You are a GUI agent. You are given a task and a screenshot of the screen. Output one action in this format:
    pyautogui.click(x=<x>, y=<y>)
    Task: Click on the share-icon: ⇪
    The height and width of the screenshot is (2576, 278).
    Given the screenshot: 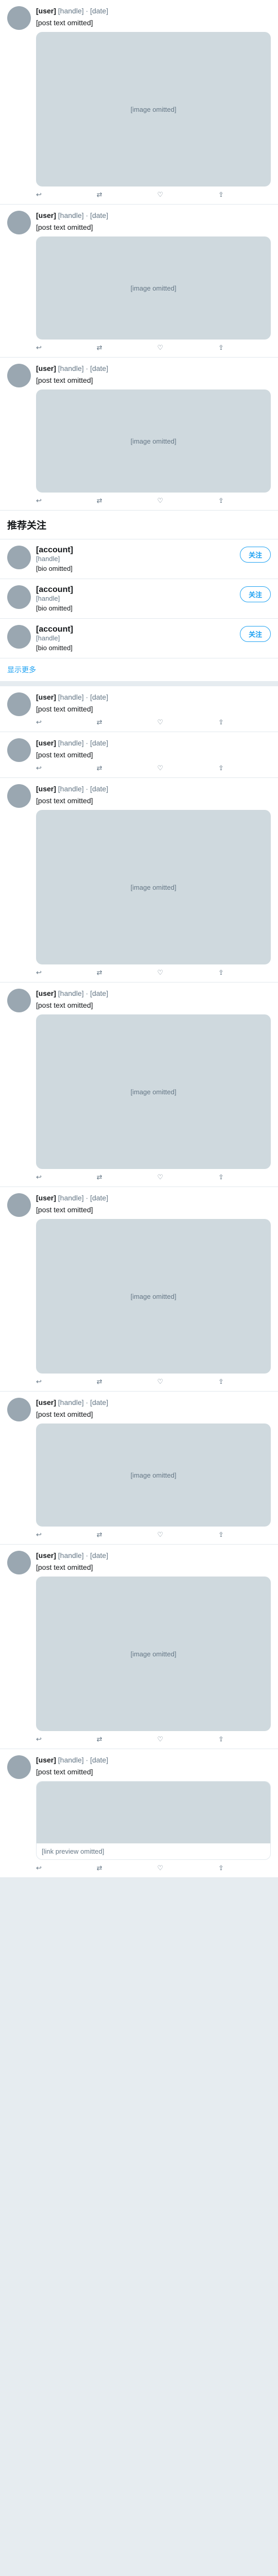 What is the action you would take?
    pyautogui.click(x=221, y=768)
    